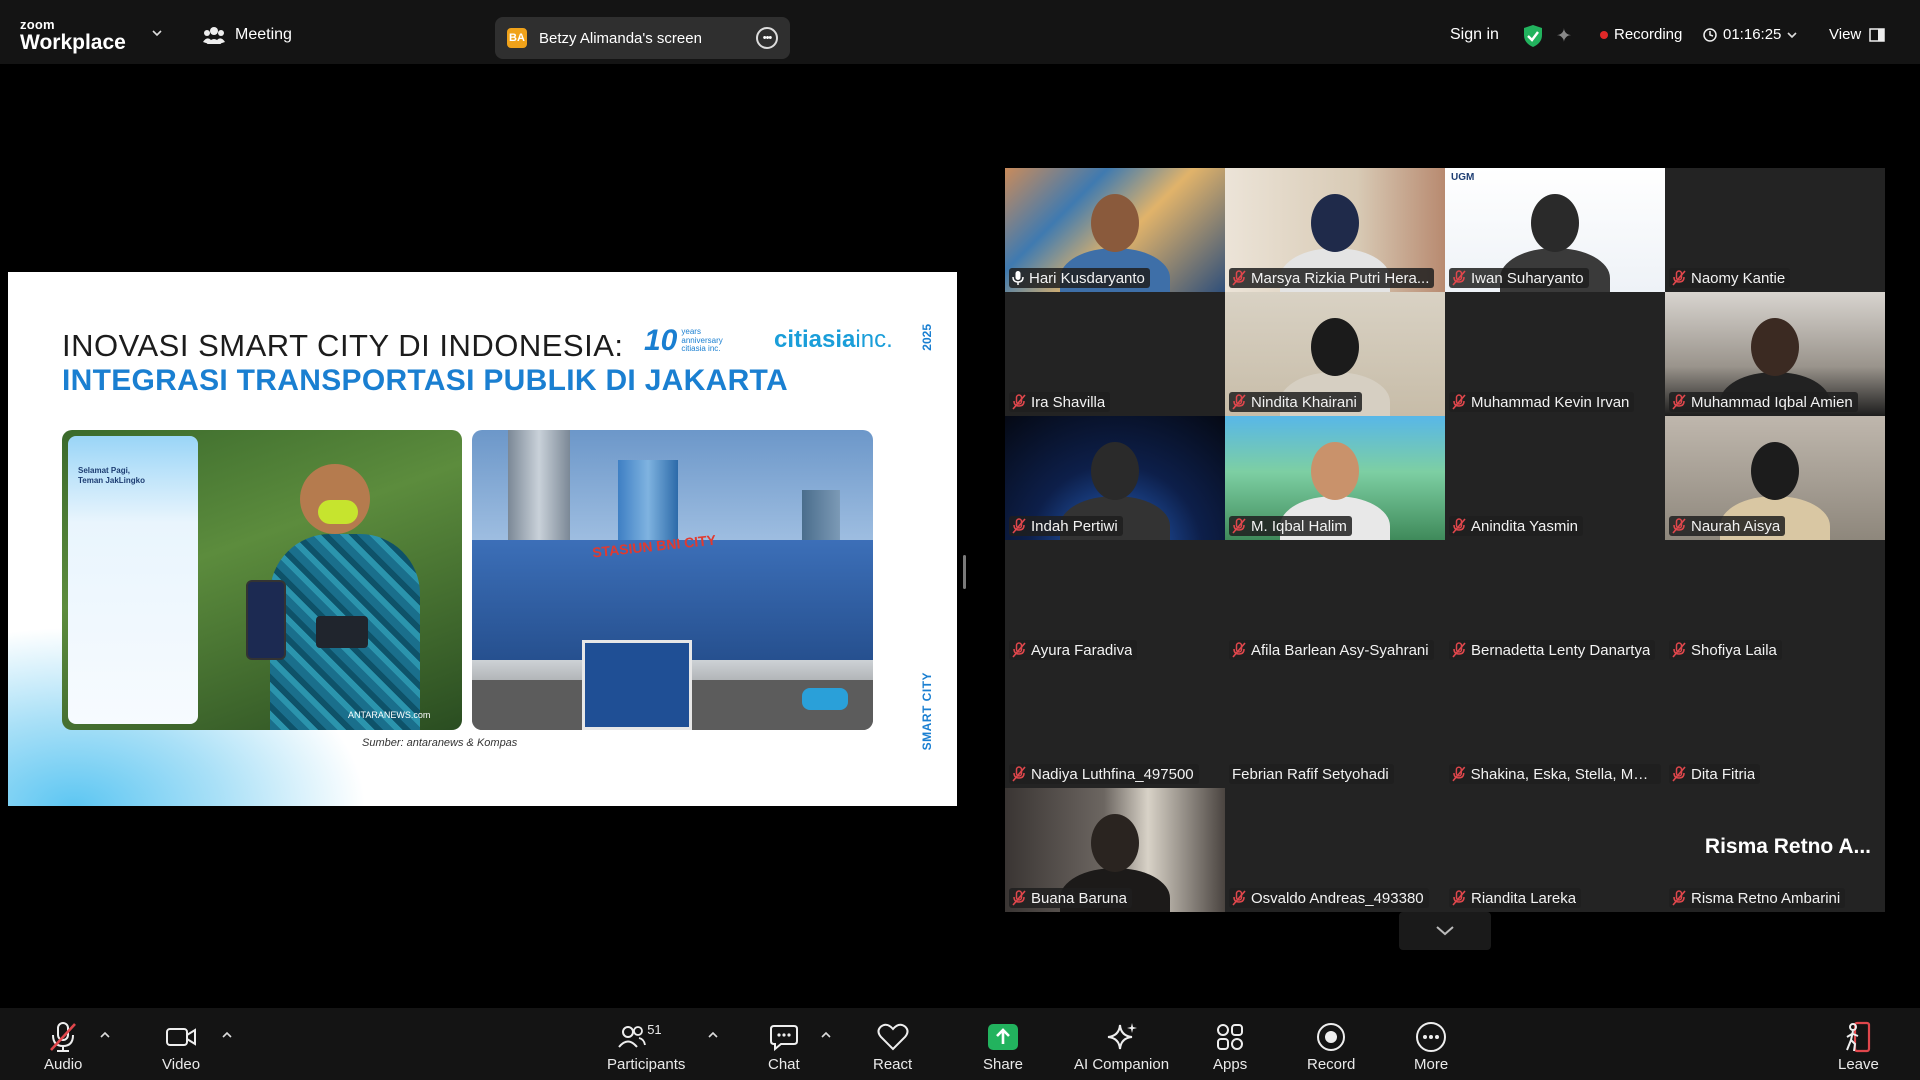 The image size is (1920, 1080). I want to click on video-button: Video, so click(181, 1046).